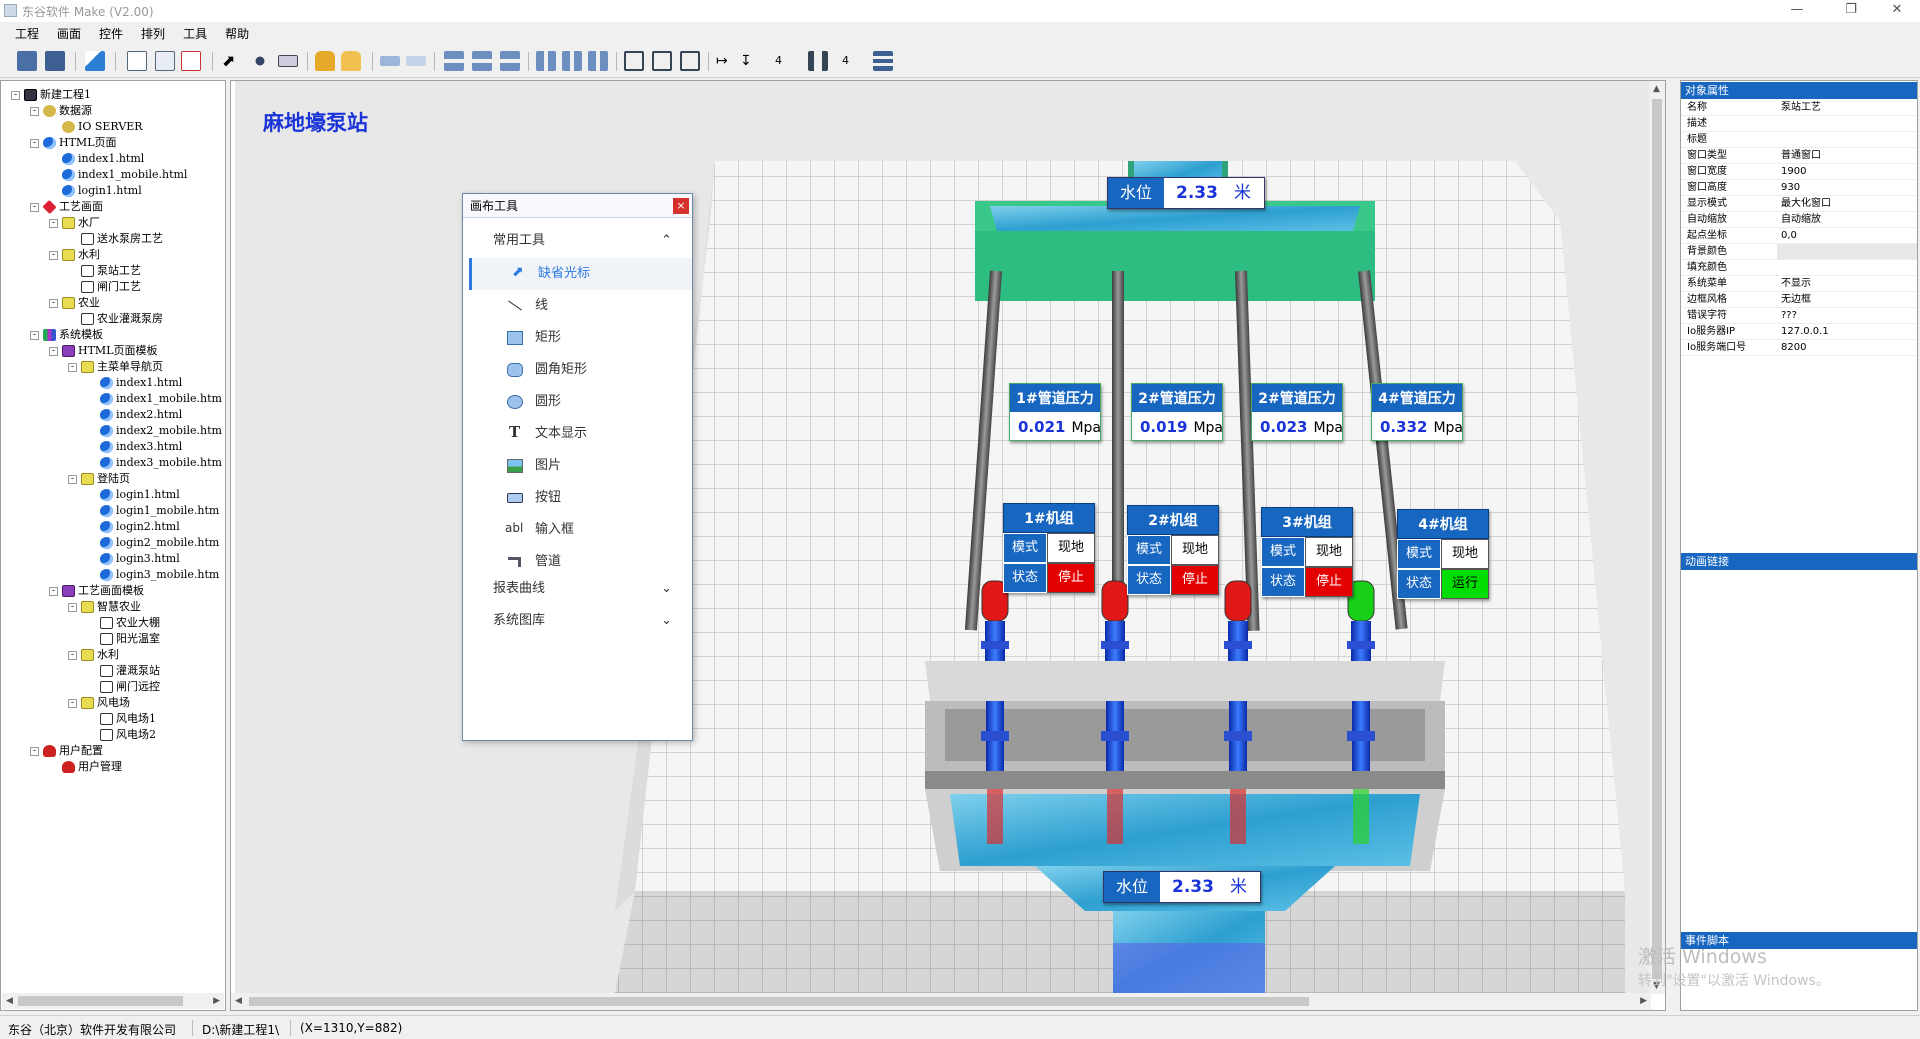  I want to click on close-window-button: ✕, so click(1897, 11).